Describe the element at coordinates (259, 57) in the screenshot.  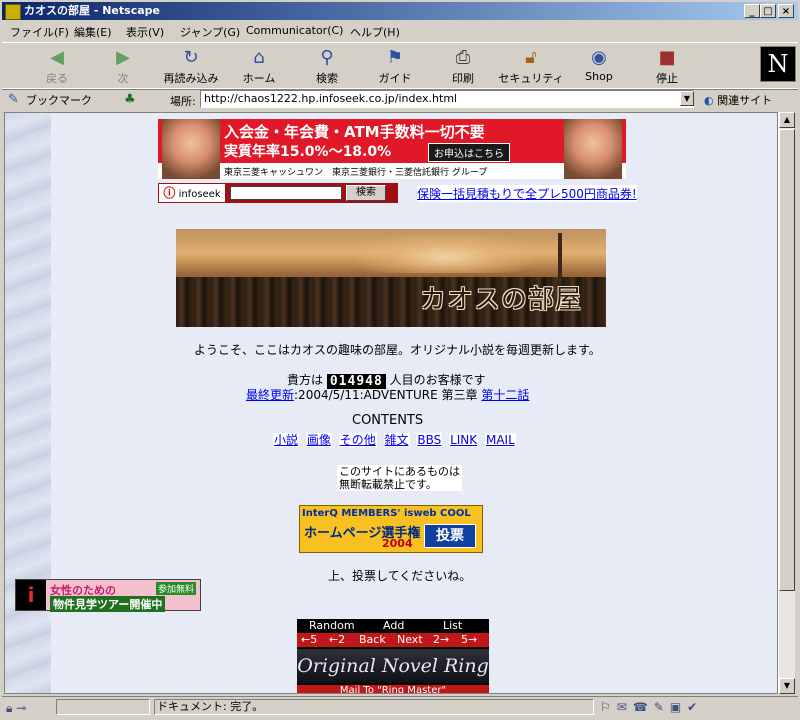
I see `home-icon: ⌂` at that location.